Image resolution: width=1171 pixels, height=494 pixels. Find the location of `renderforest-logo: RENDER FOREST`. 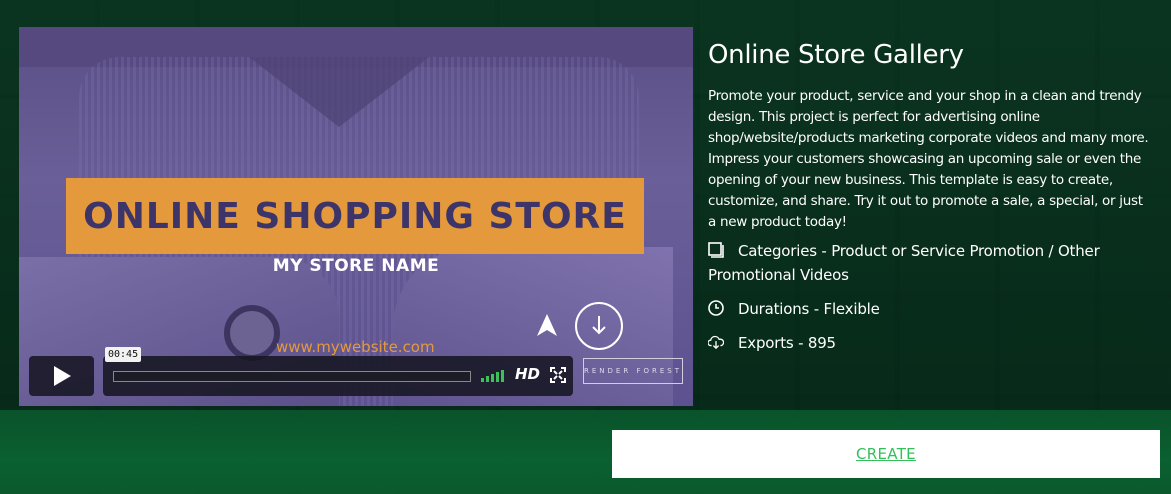

renderforest-logo: RENDER FOREST is located at coordinates (633, 371).